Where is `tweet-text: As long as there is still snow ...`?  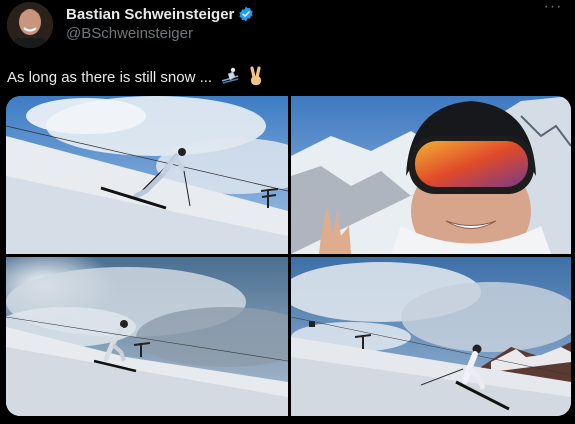
tweet-text: As long as there is still snow ... is located at coordinates (135, 78).